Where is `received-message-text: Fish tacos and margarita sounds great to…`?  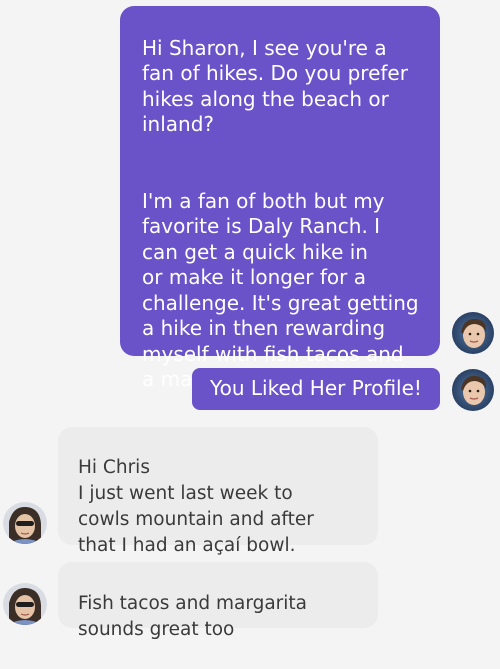
received-message-text: Fish tacos and margarita sounds great to… is located at coordinates (193, 616).